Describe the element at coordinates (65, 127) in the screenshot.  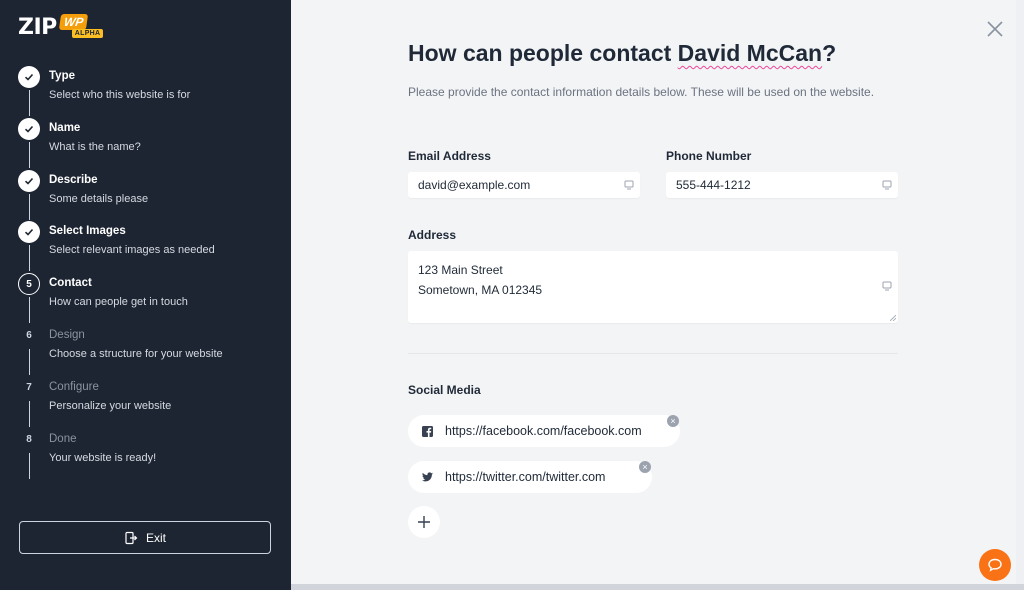
I see `step-title: Name` at that location.